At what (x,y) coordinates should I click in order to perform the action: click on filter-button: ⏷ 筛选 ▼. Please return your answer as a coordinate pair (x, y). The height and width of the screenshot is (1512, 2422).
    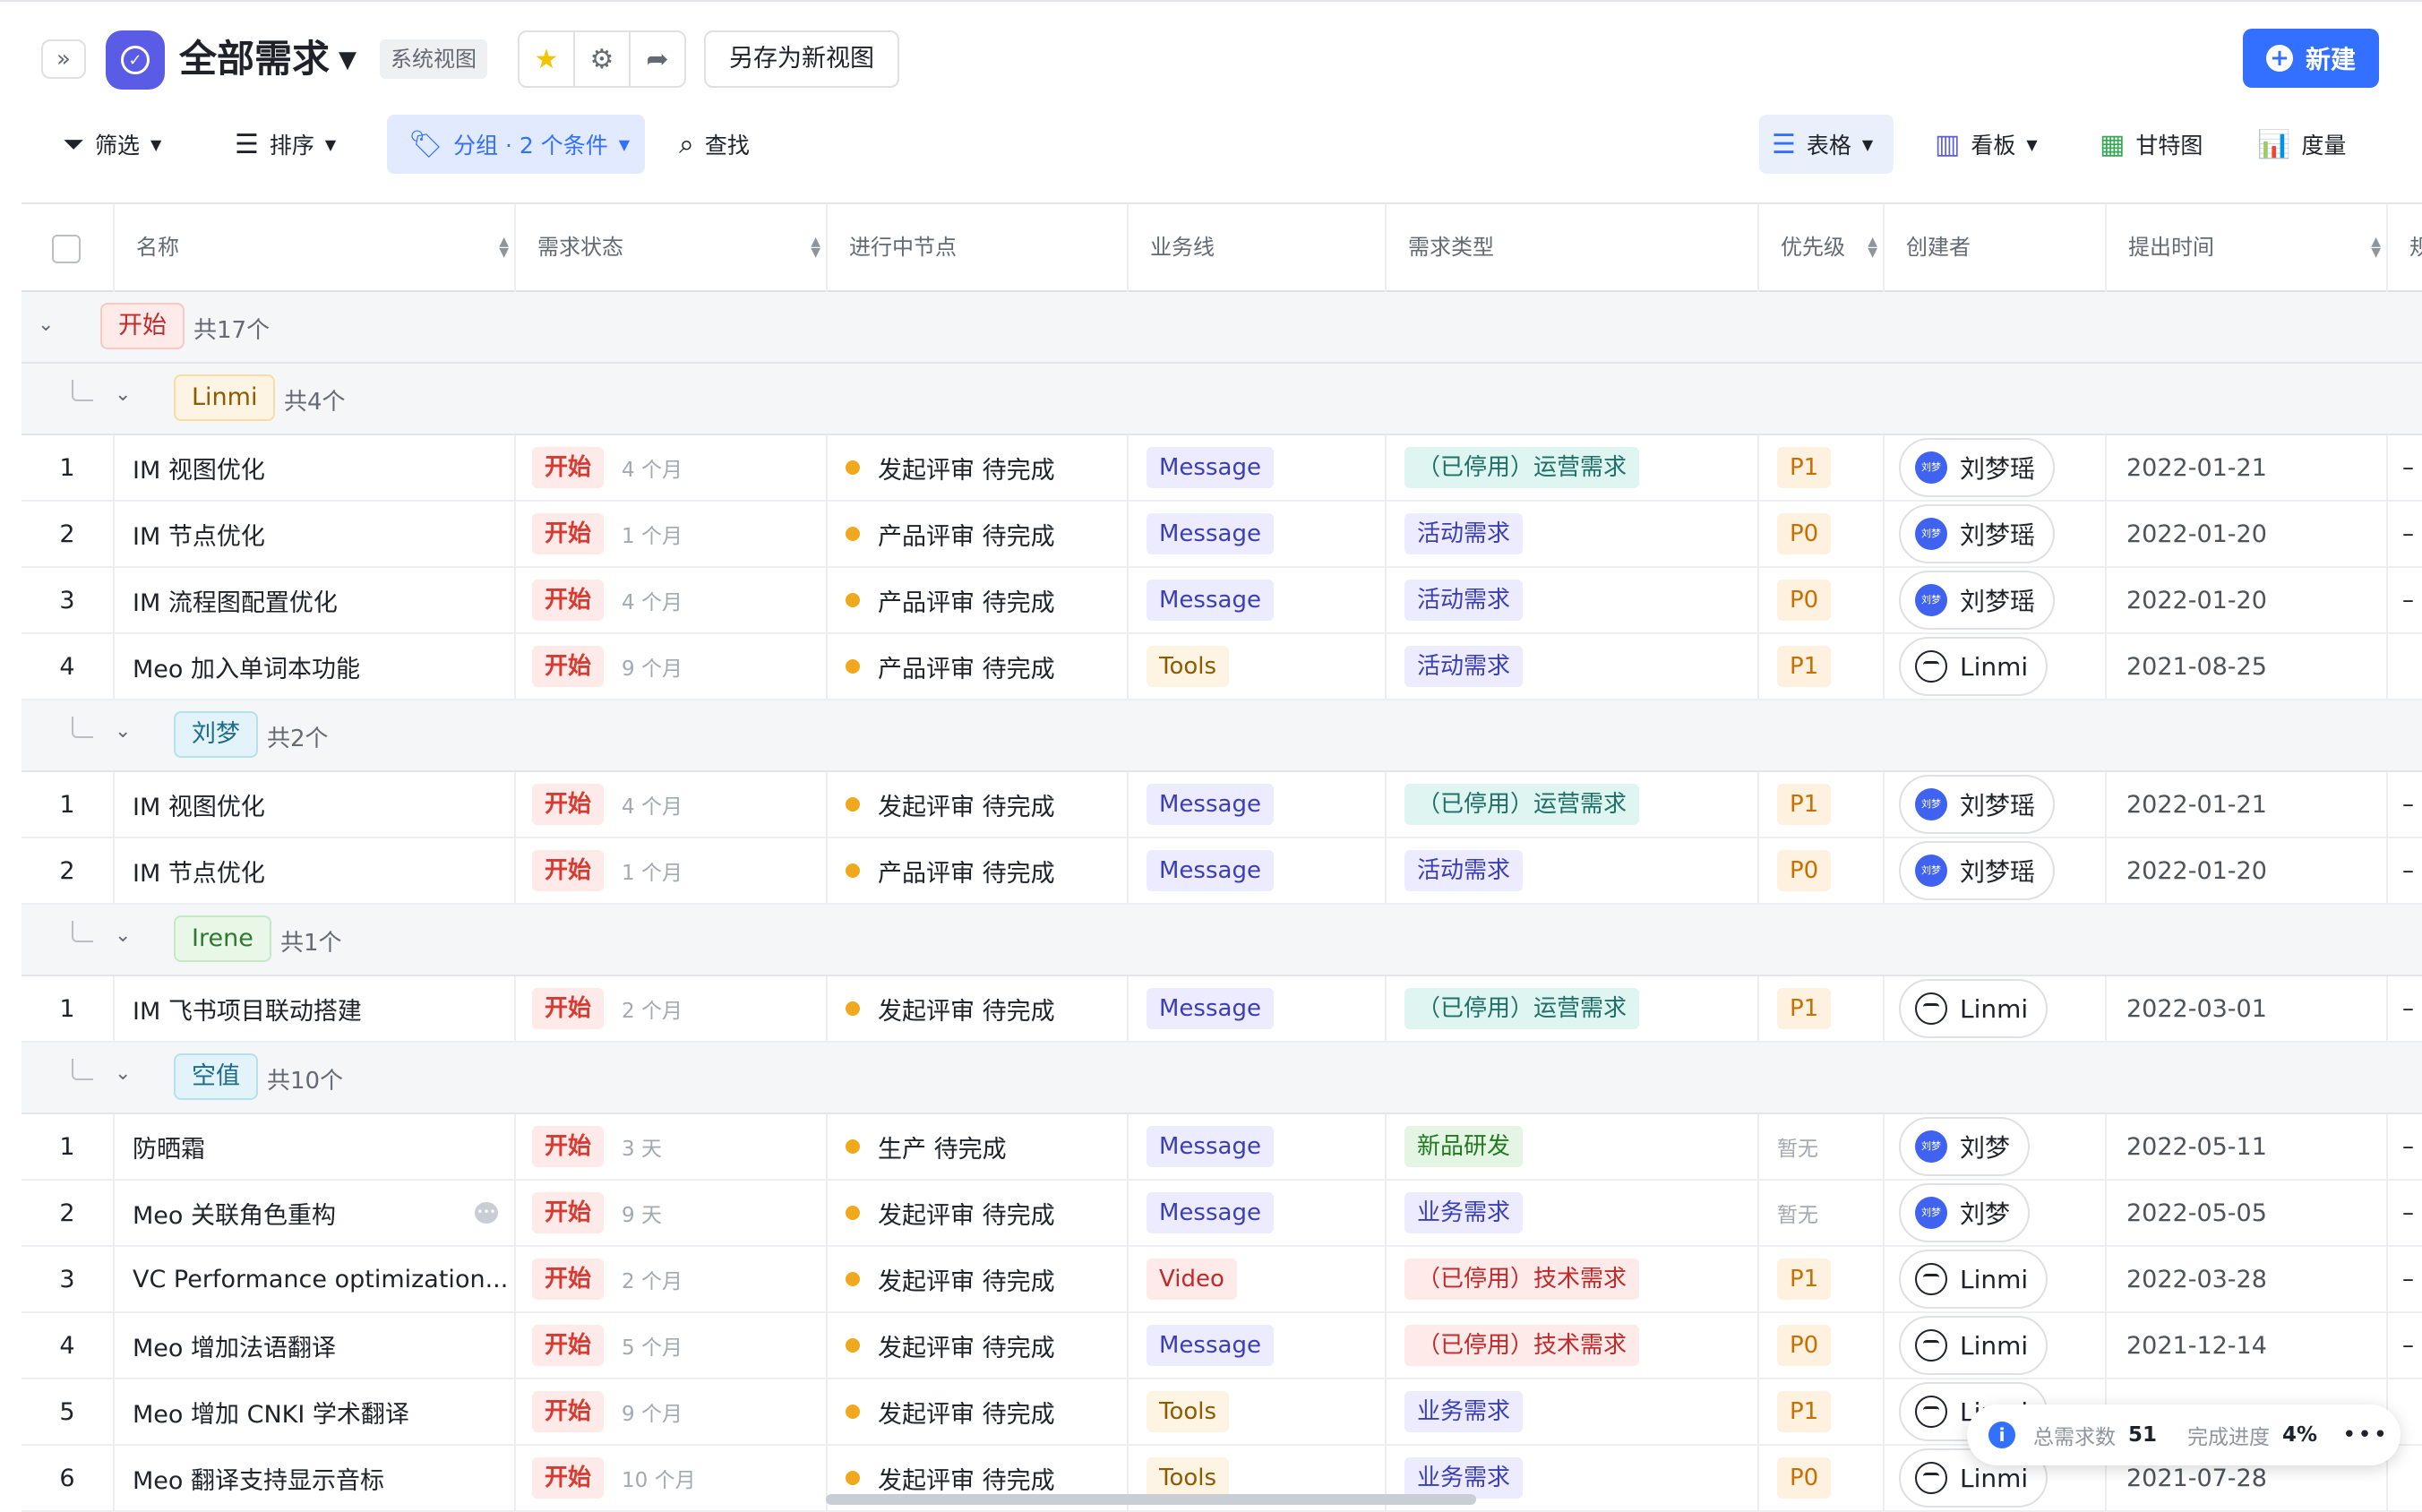
    Looking at the image, I should click on (112, 144).